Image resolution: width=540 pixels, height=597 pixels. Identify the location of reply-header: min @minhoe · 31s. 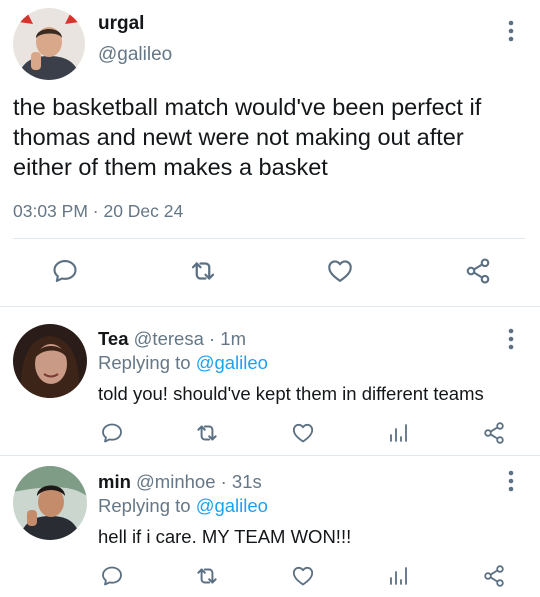
(180, 482).